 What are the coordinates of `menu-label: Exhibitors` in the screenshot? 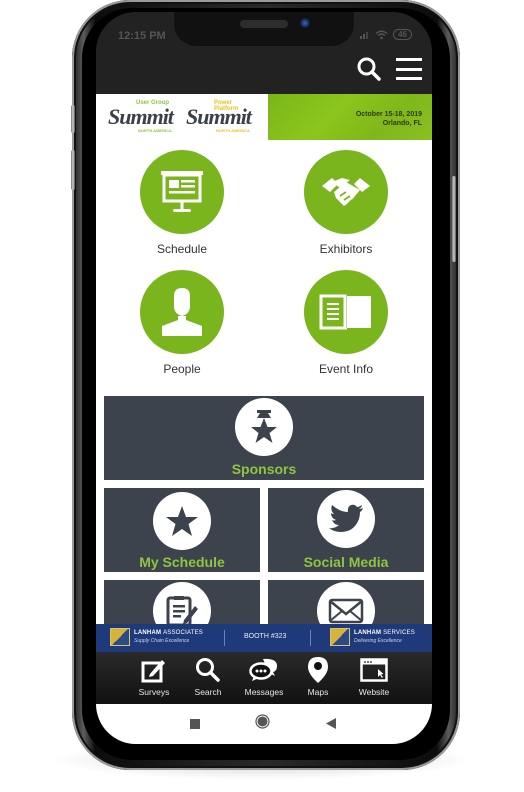 It's located at (346, 249).